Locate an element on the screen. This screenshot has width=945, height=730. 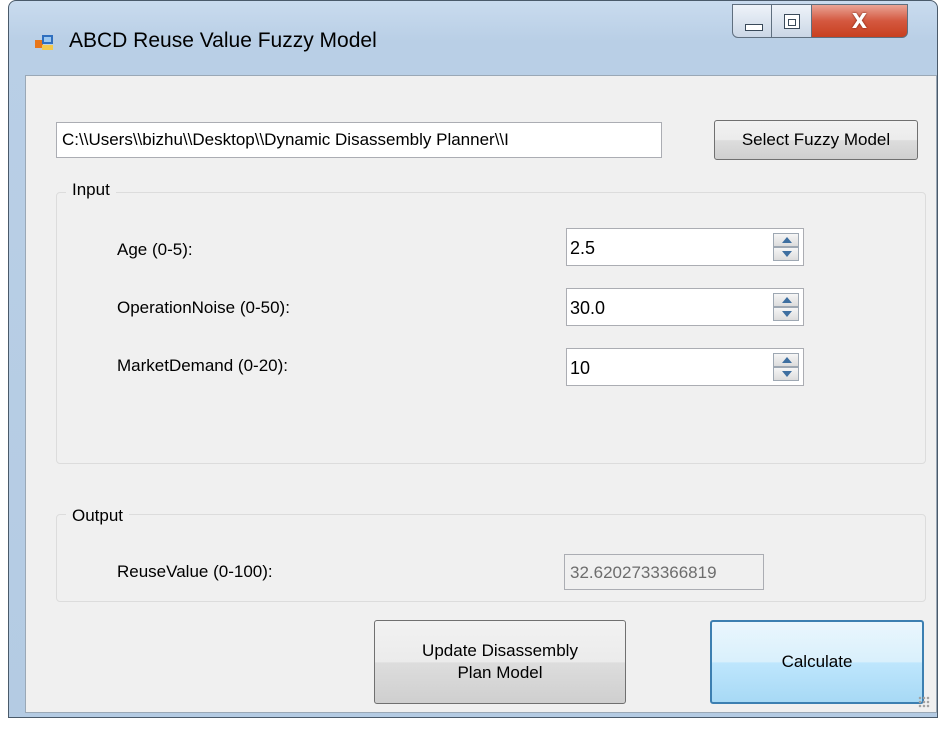
market-demand-spin-buttons is located at coordinates (786, 367).